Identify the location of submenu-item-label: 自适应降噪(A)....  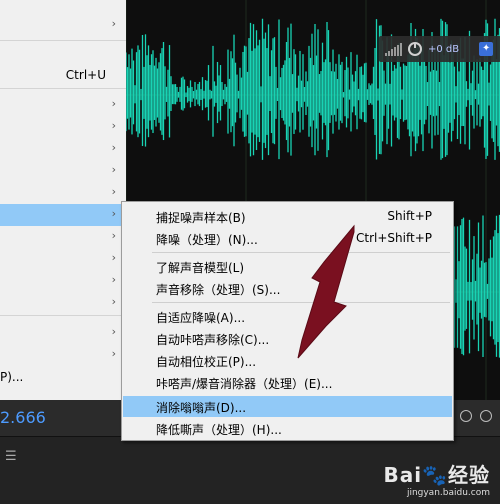
(201, 318).